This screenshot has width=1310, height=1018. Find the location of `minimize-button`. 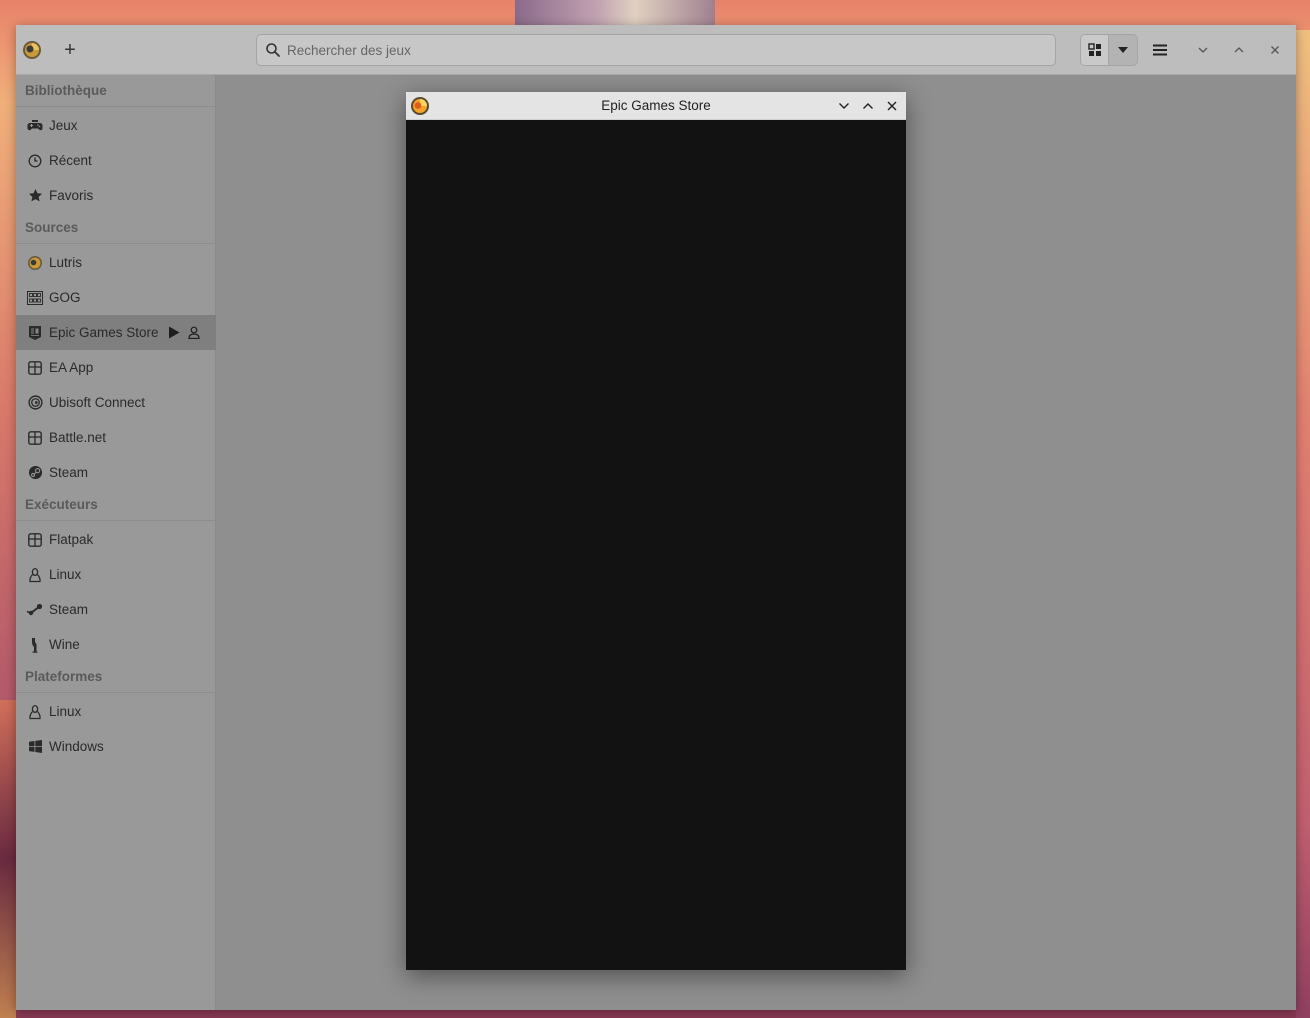

minimize-button is located at coordinates (1203, 50).